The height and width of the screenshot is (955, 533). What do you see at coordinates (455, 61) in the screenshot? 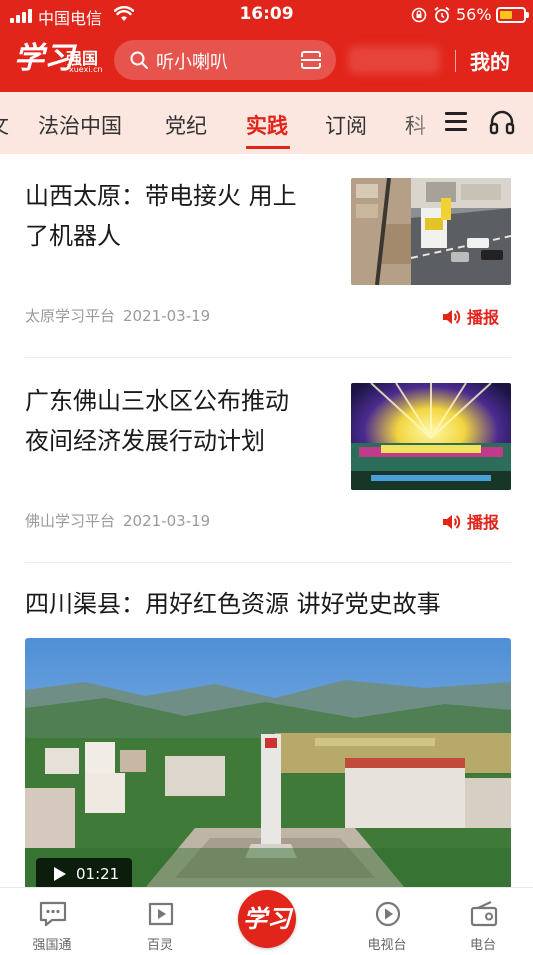
I see `header-divider` at bounding box center [455, 61].